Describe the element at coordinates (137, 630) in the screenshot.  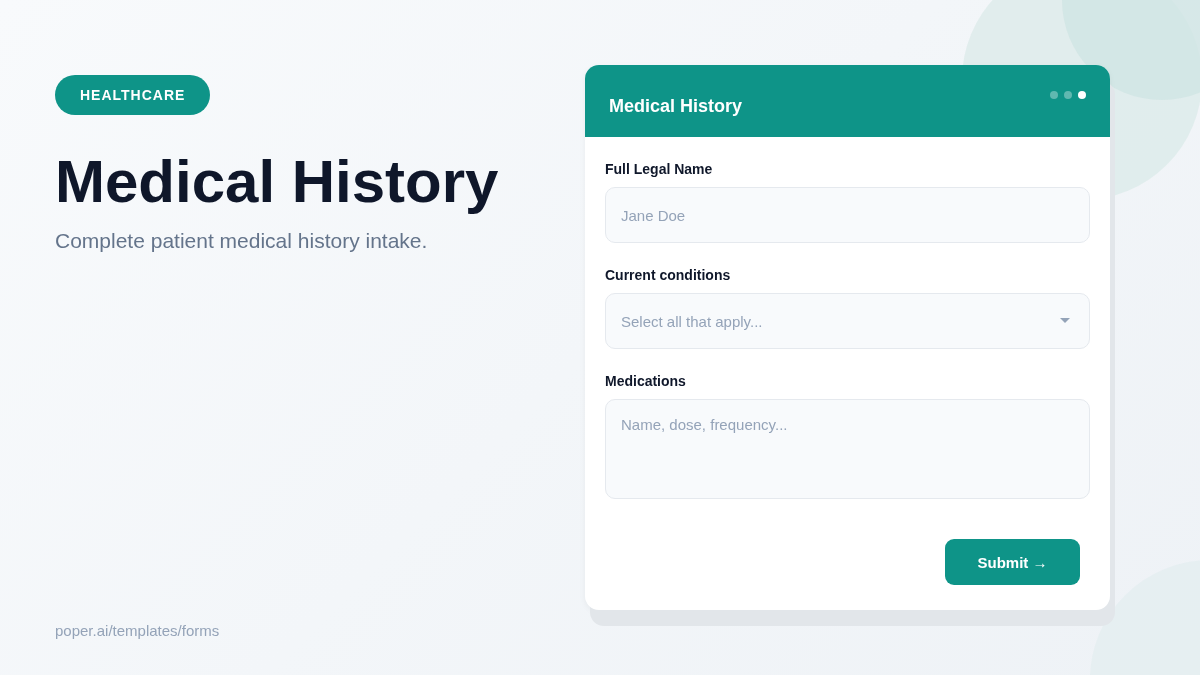
I see `footer-link: poper.ai/templates/forms` at that location.